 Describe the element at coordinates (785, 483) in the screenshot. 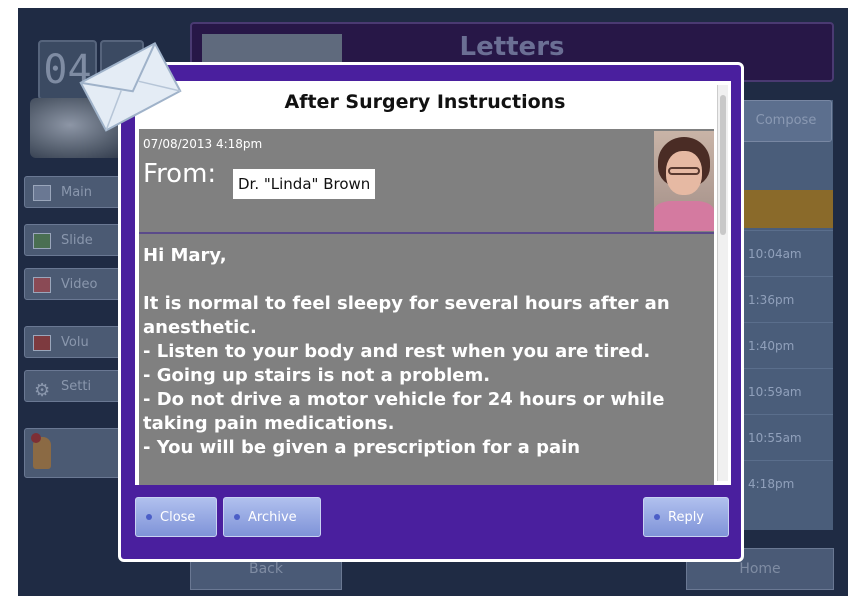

I see `letter-time: 4:18pm` at that location.